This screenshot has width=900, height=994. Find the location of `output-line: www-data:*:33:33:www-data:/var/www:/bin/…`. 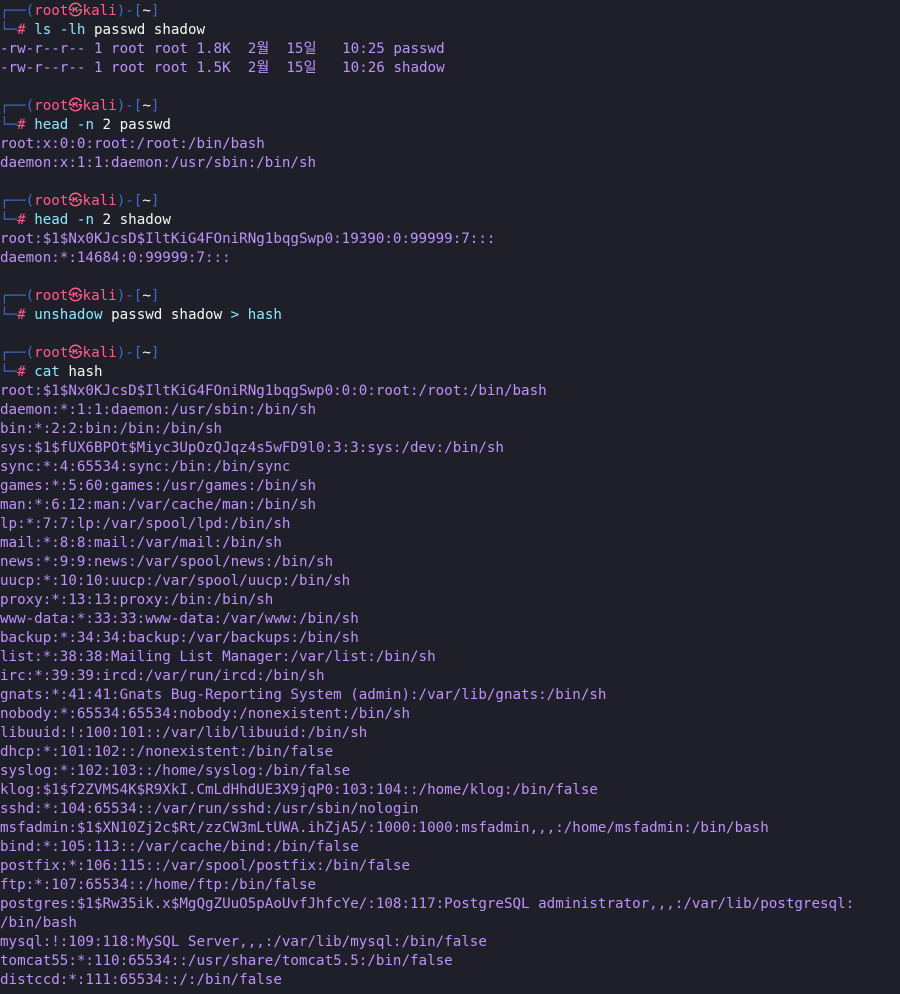

output-line: www-data:*:33:33:www-data:/var/www:/bin/… is located at coordinates (179, 619).